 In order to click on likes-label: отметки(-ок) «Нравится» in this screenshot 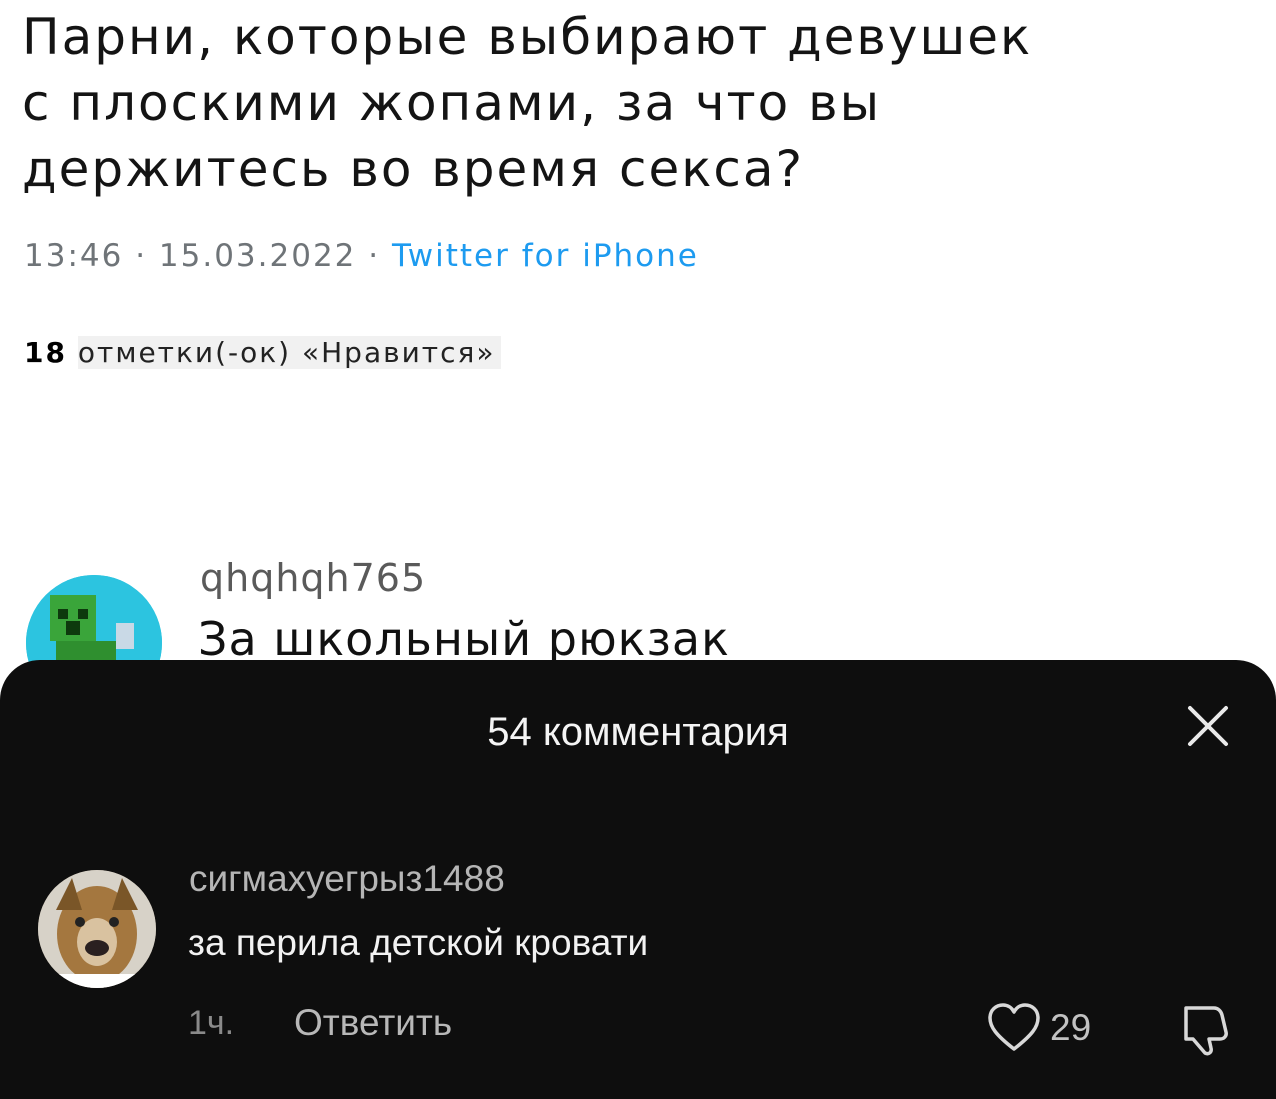, I will do `click(289, 352)`.